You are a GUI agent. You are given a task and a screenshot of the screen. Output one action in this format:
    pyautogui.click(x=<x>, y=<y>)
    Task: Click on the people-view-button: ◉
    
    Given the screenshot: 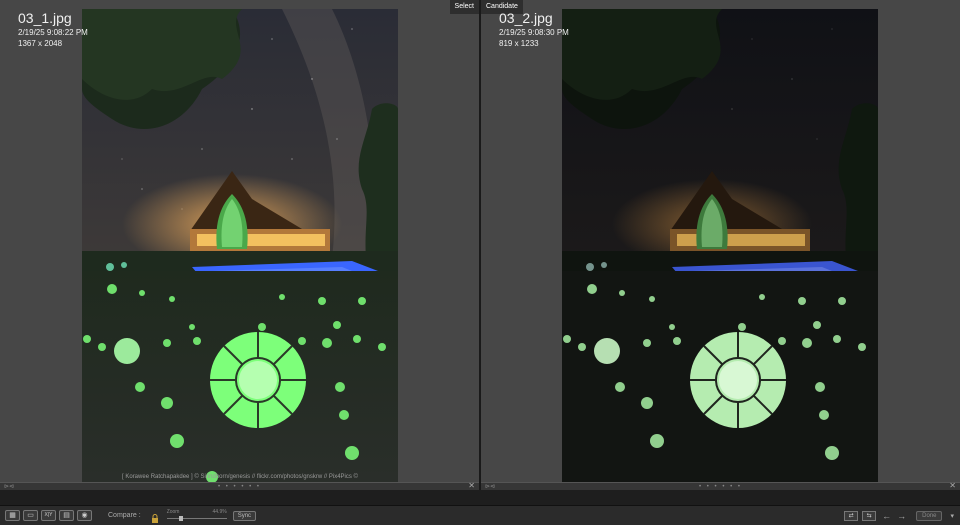 What is the action you would take?
    pyautogui.click(x=84, y=515)
    